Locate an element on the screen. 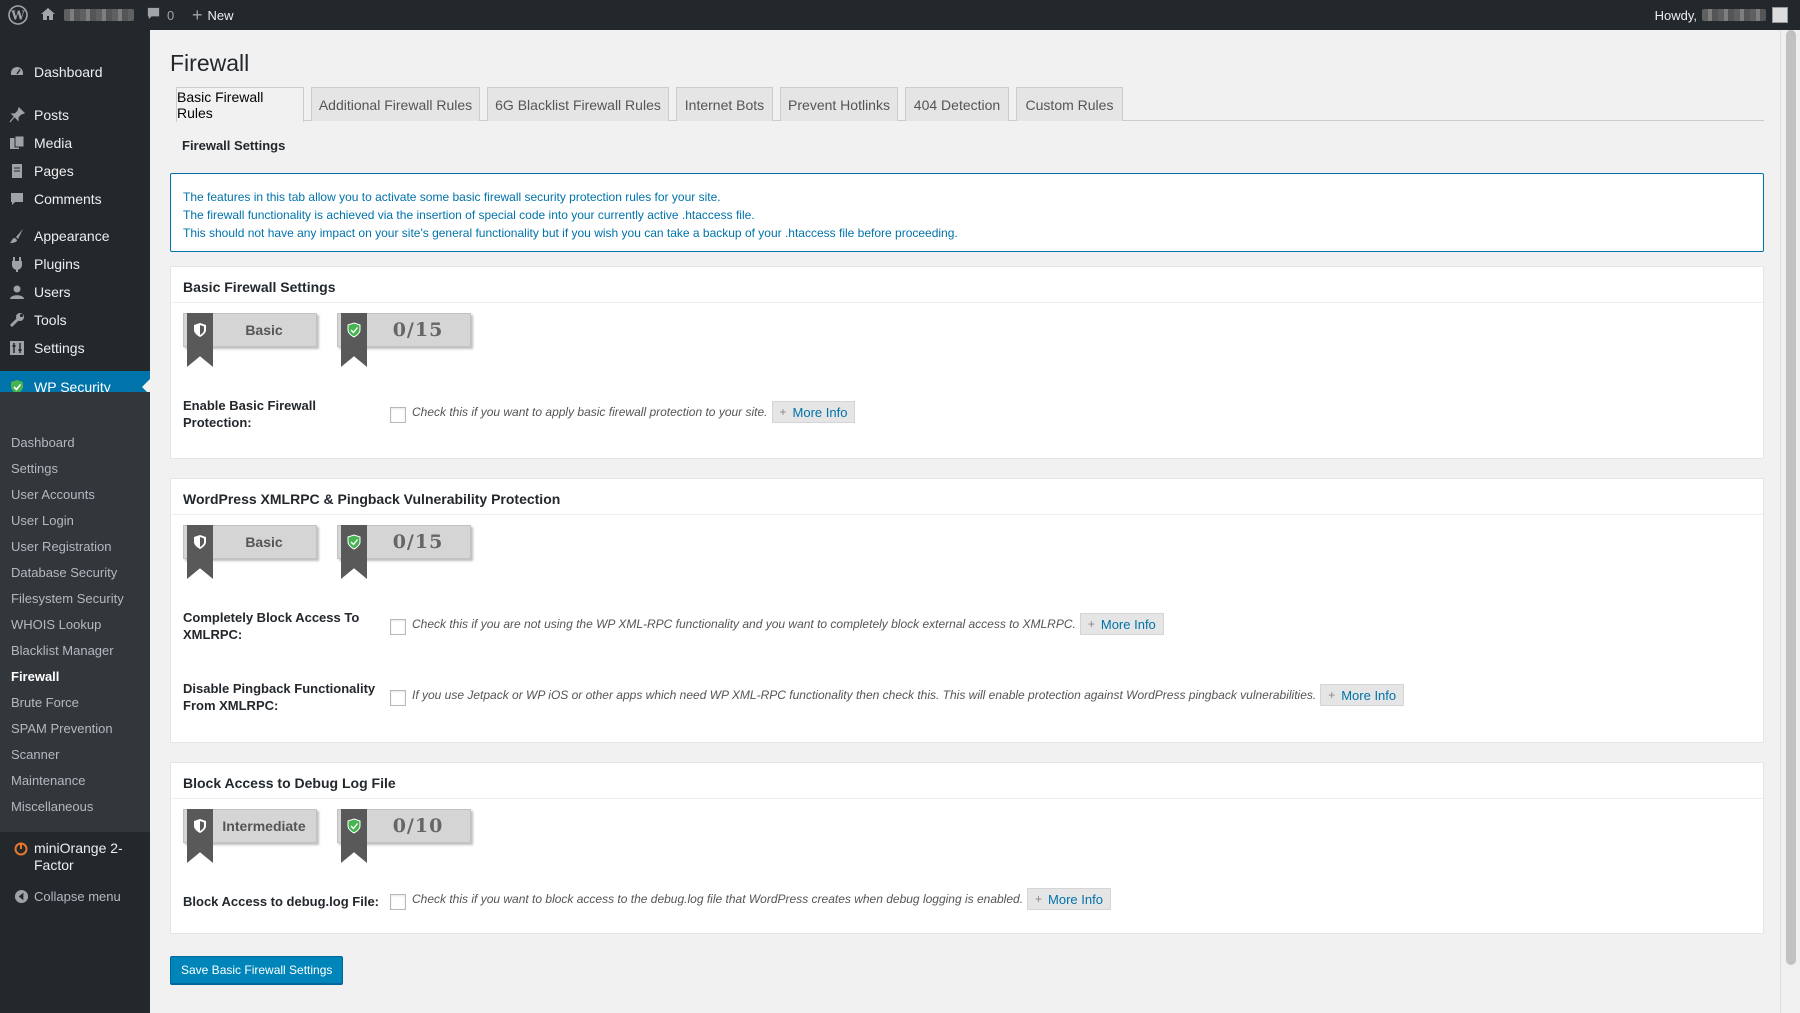 The image size is (1800, 1013). submenu-user-accounts: User Accounts is located at coordinates (53, 494).